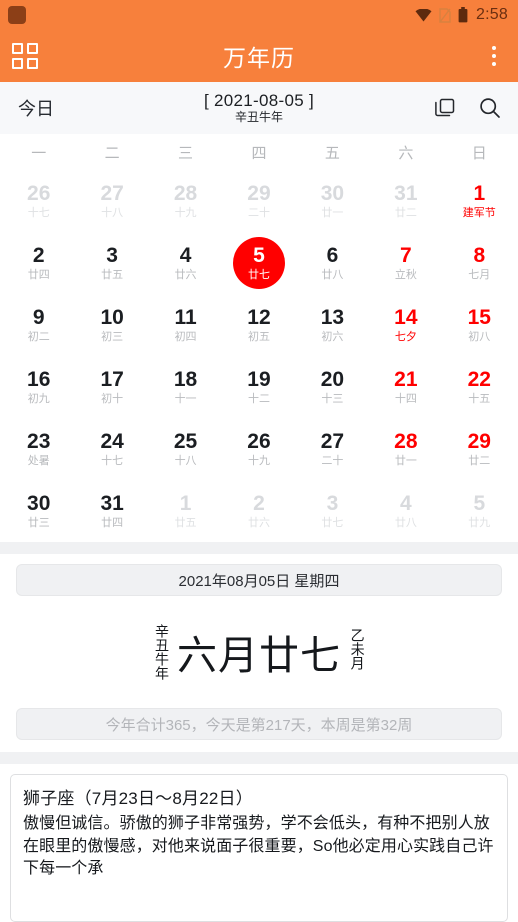  I want to click on calendar-day-lunar: 十七, so click(38, 213).